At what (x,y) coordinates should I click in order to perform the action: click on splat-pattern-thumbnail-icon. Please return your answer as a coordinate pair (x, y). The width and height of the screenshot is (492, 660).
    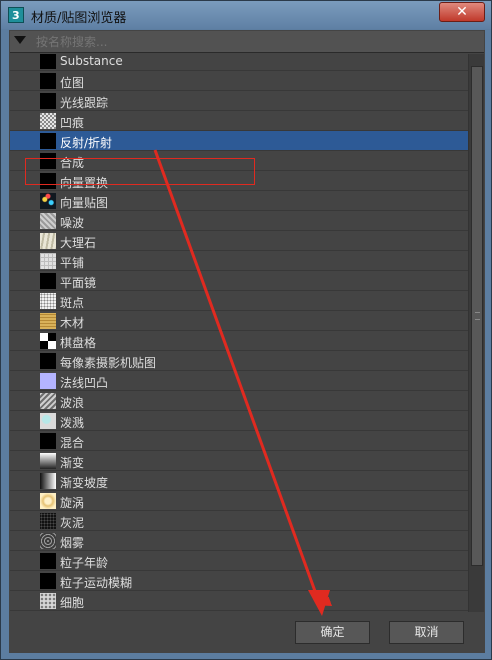
    Looking at the image, I should click on (48, 421).